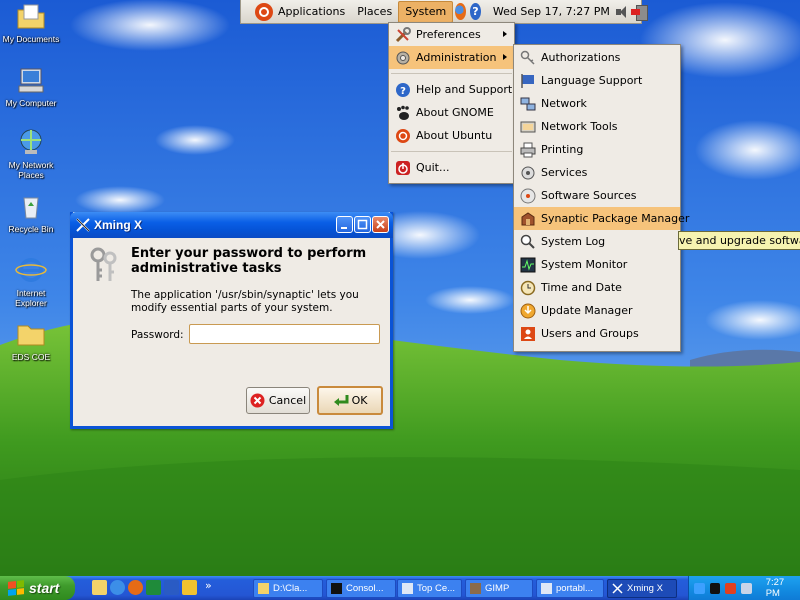 The height and width of the screenshot is (600, 800). Describe the element at coordinates (153, 587) in the screenshot. I see `excel-icon` at that location.